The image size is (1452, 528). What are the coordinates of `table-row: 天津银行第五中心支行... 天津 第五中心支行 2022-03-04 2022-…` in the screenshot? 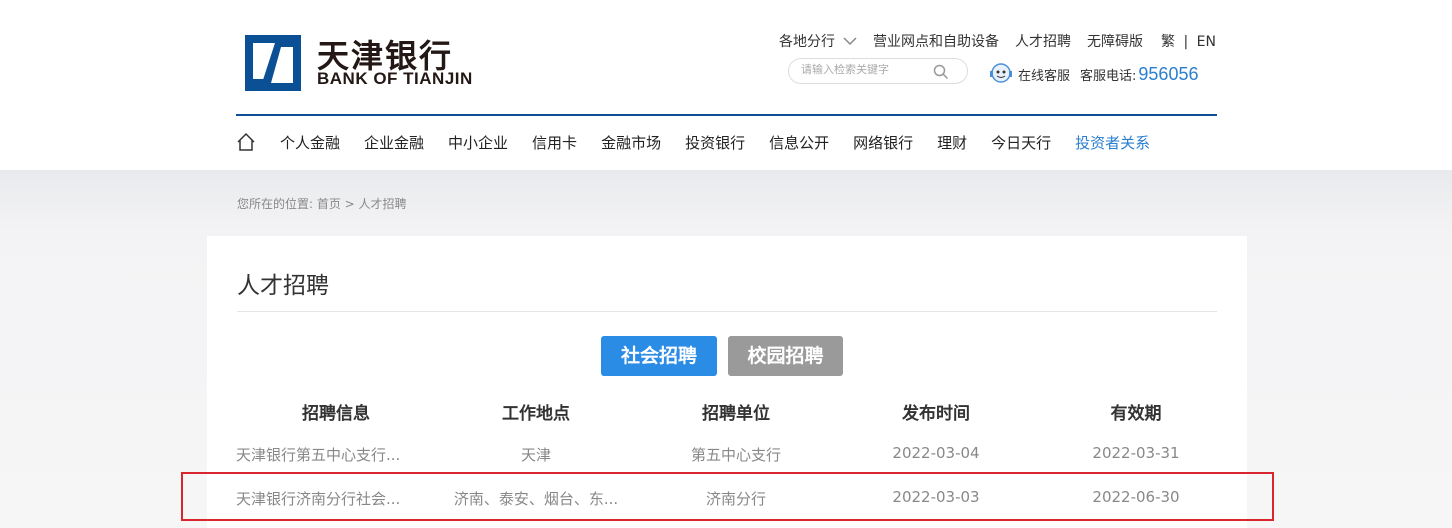 It's located at (736, 454).